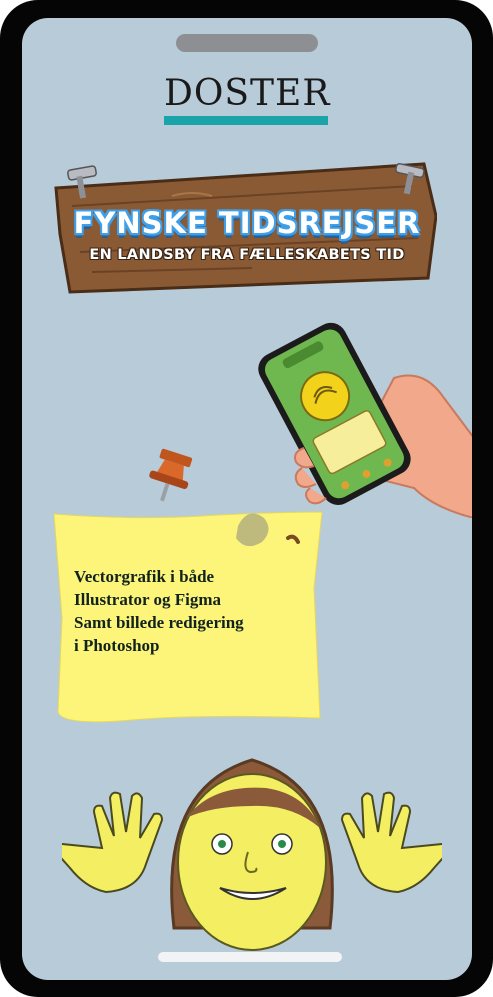 The width and height of the screenshot is (493, 997). Describe the element at coordinates (247, 223) in the screenshot. I see `hero-title: FYNSKE TIDSREJSER` at that location.